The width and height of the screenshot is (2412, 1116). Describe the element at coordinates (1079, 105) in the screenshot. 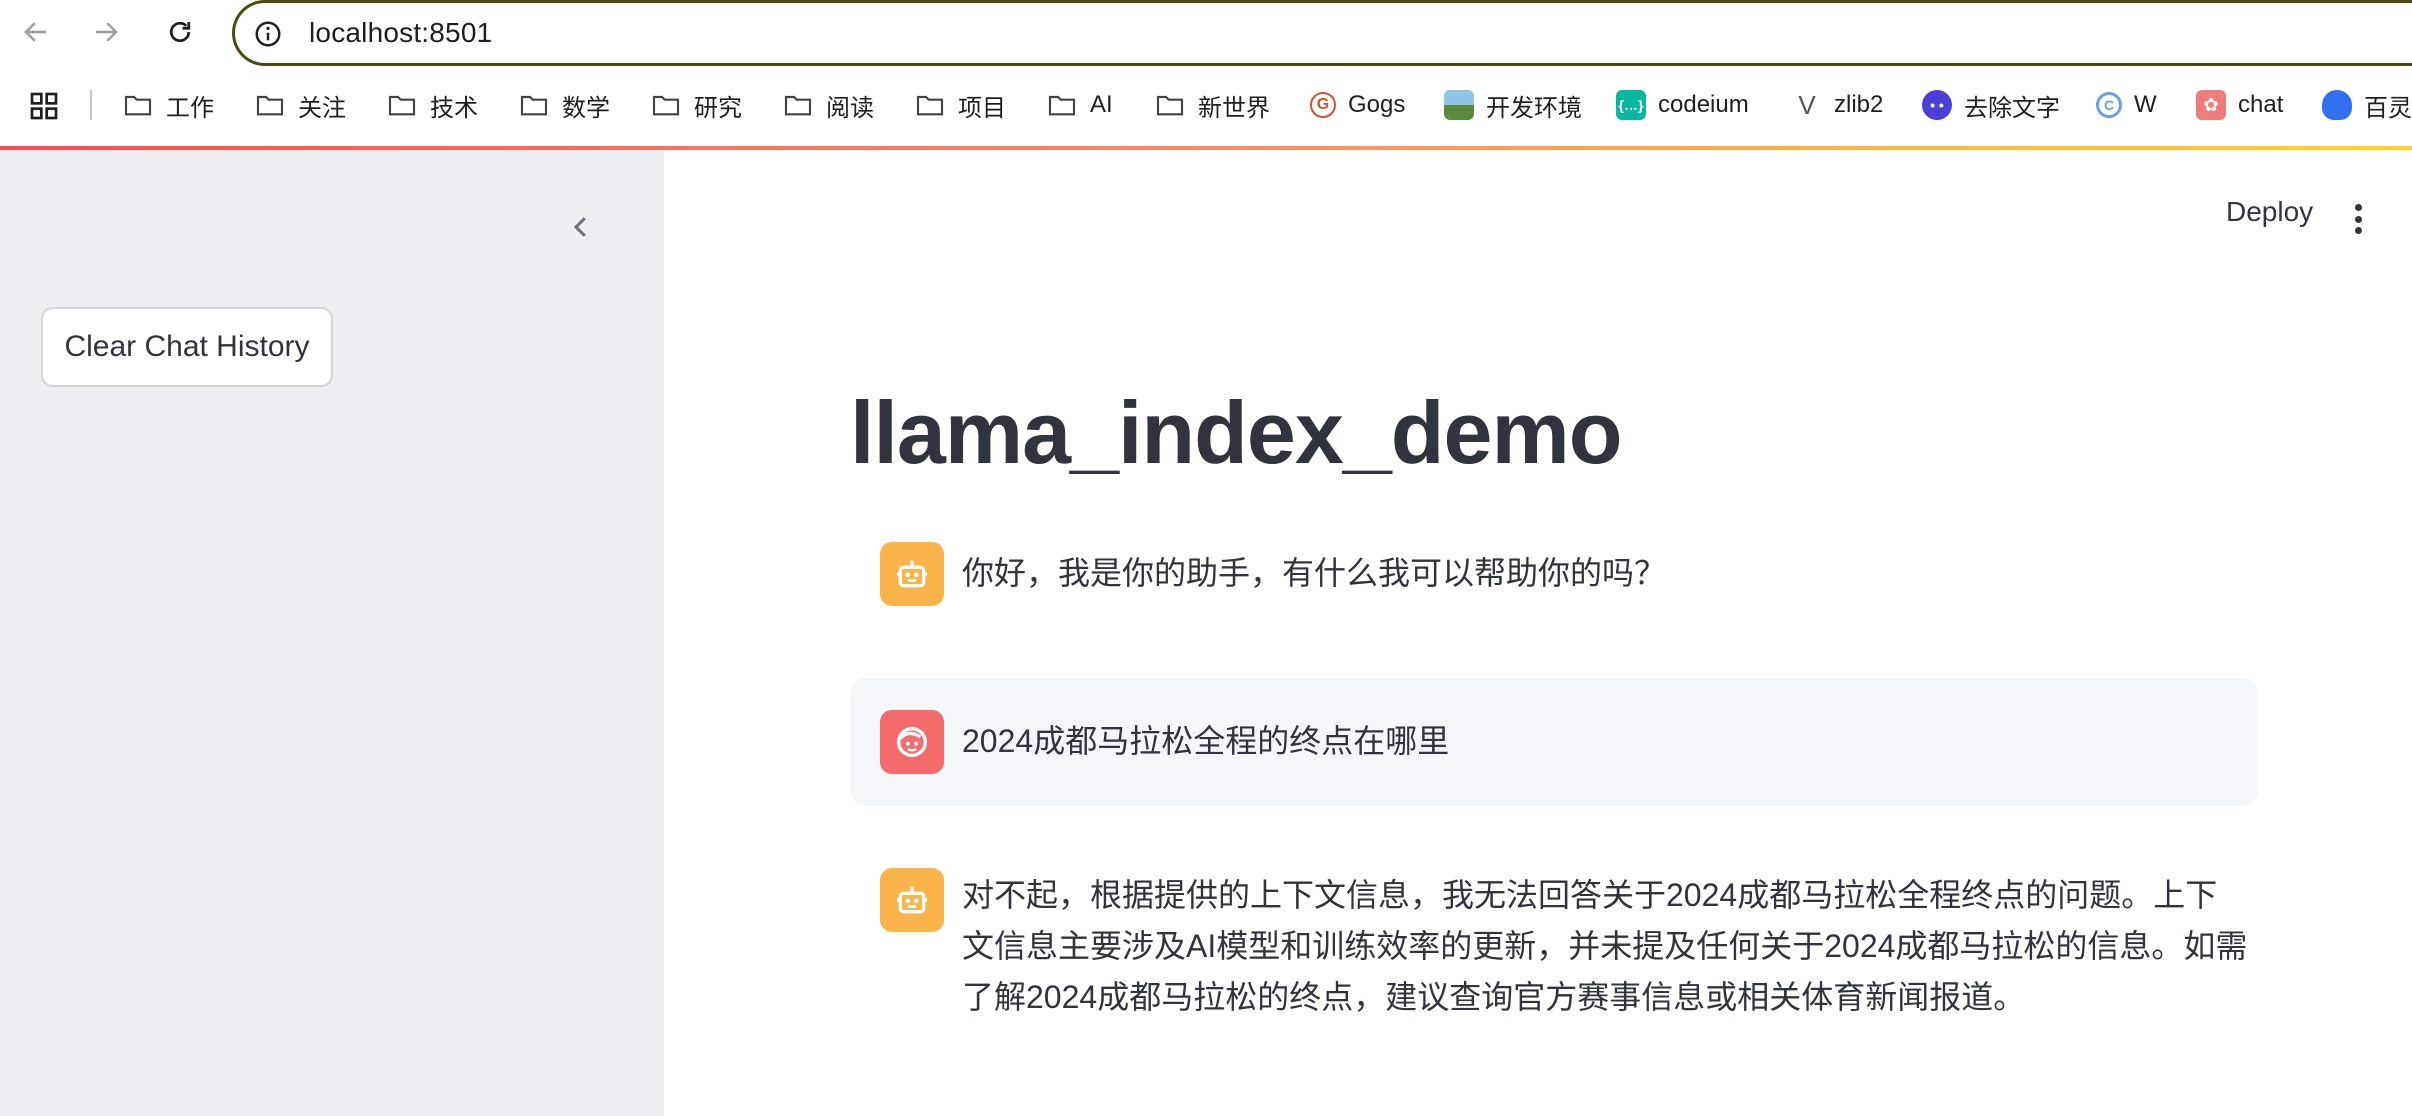

I see `bookmark-folder: AI` at that location.